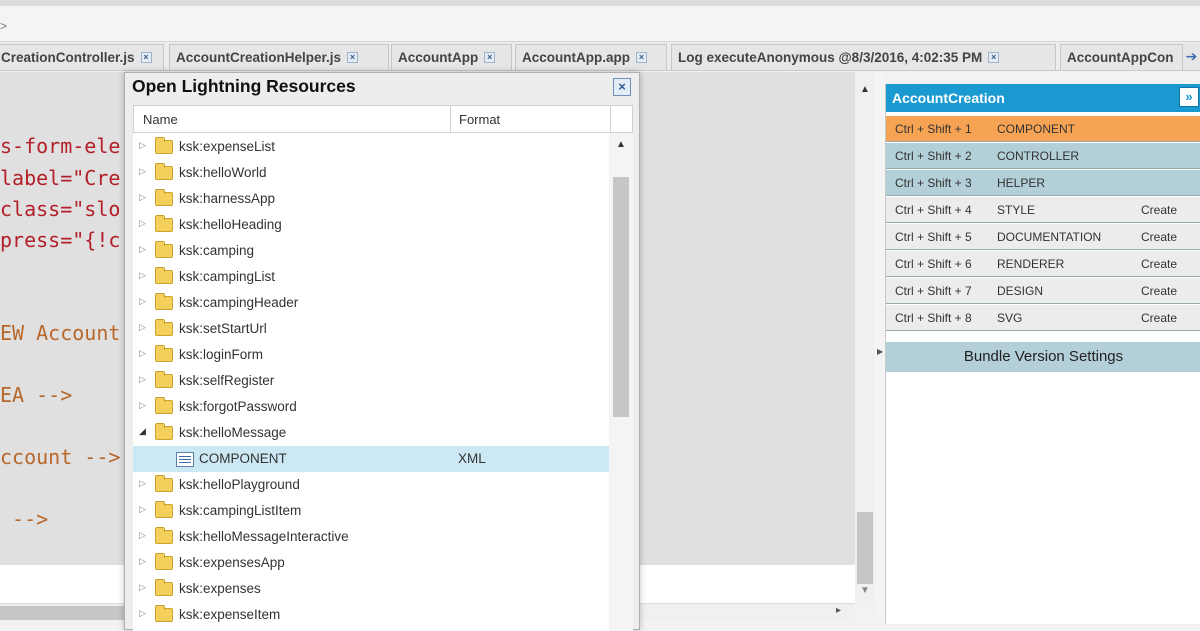  I want to click on breadcrumb: >, so click(3, 26).